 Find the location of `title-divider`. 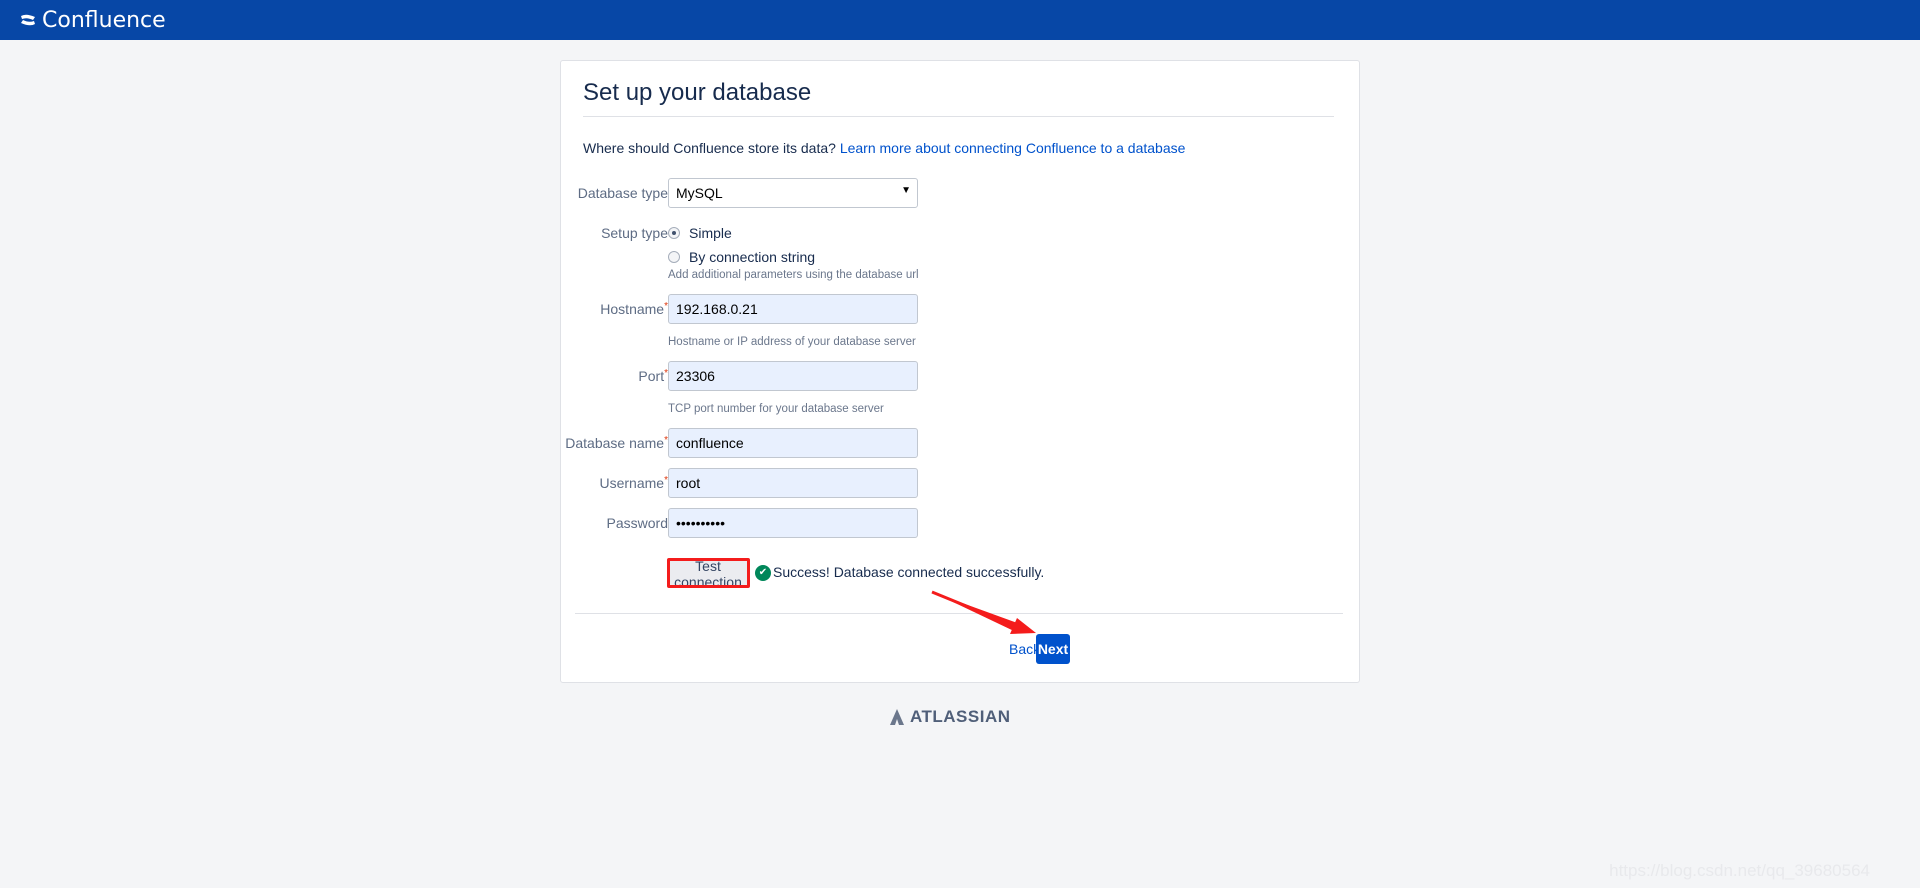

title-divider is located at coordinates (958, 116).